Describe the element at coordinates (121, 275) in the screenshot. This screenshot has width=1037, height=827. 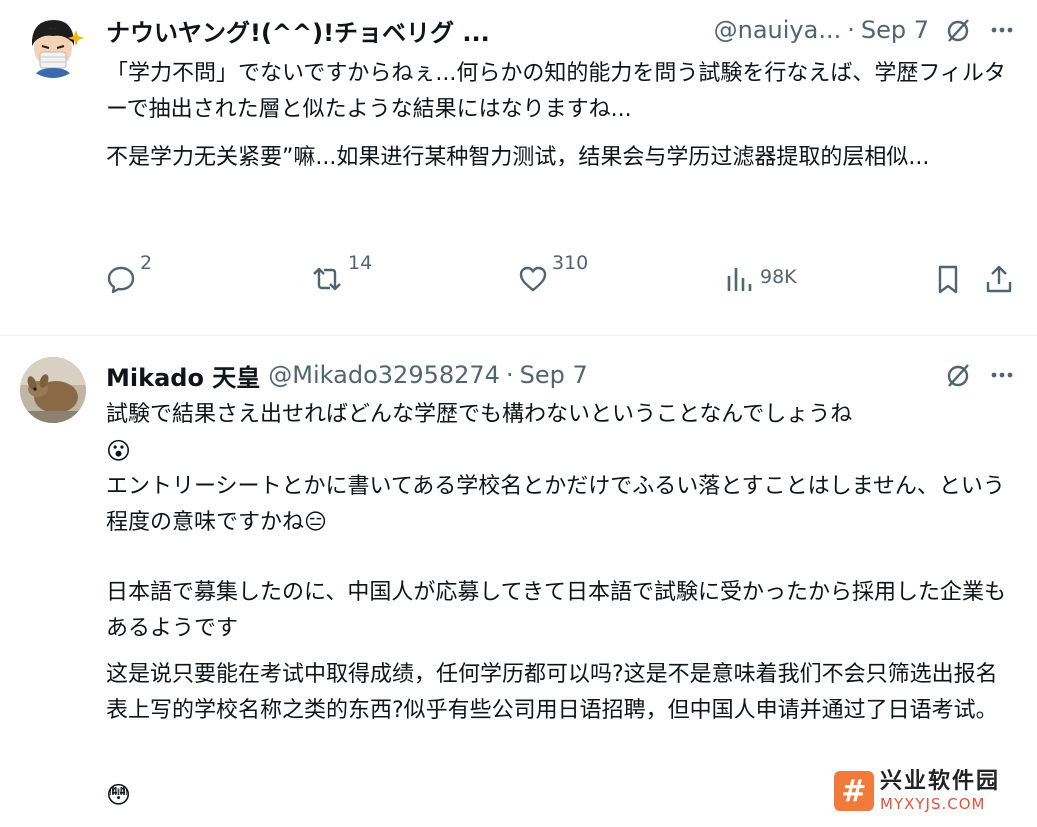
I see `reply-icon` at that location.